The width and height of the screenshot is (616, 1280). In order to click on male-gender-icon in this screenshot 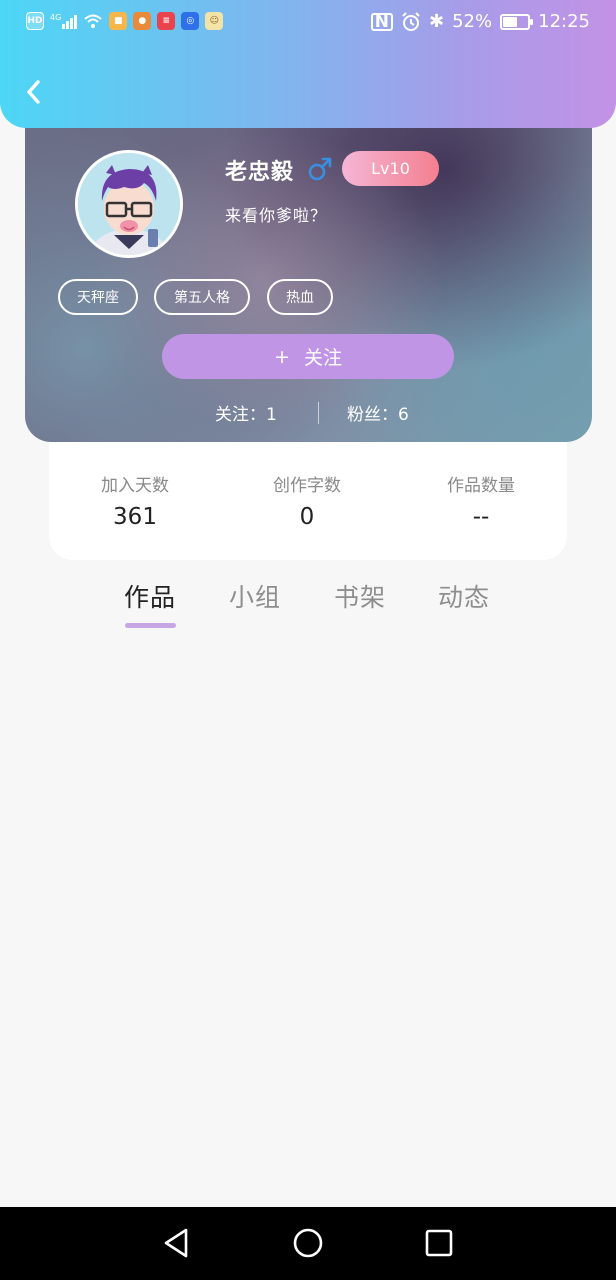, I will do `click(320, 169)`.